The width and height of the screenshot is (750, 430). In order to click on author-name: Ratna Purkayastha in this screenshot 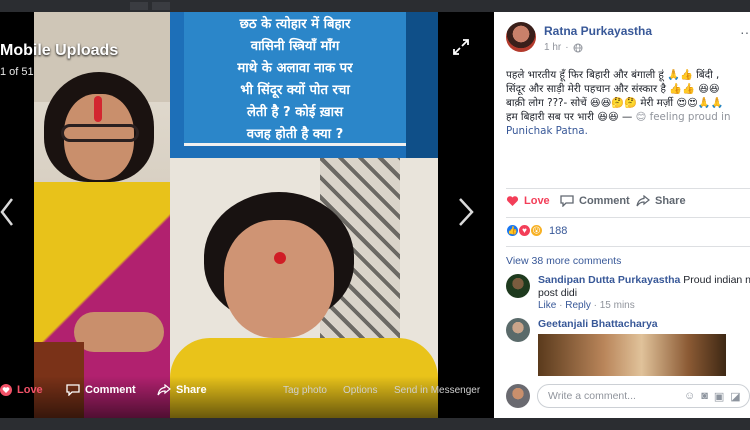, I will do `click(598, 31)`.